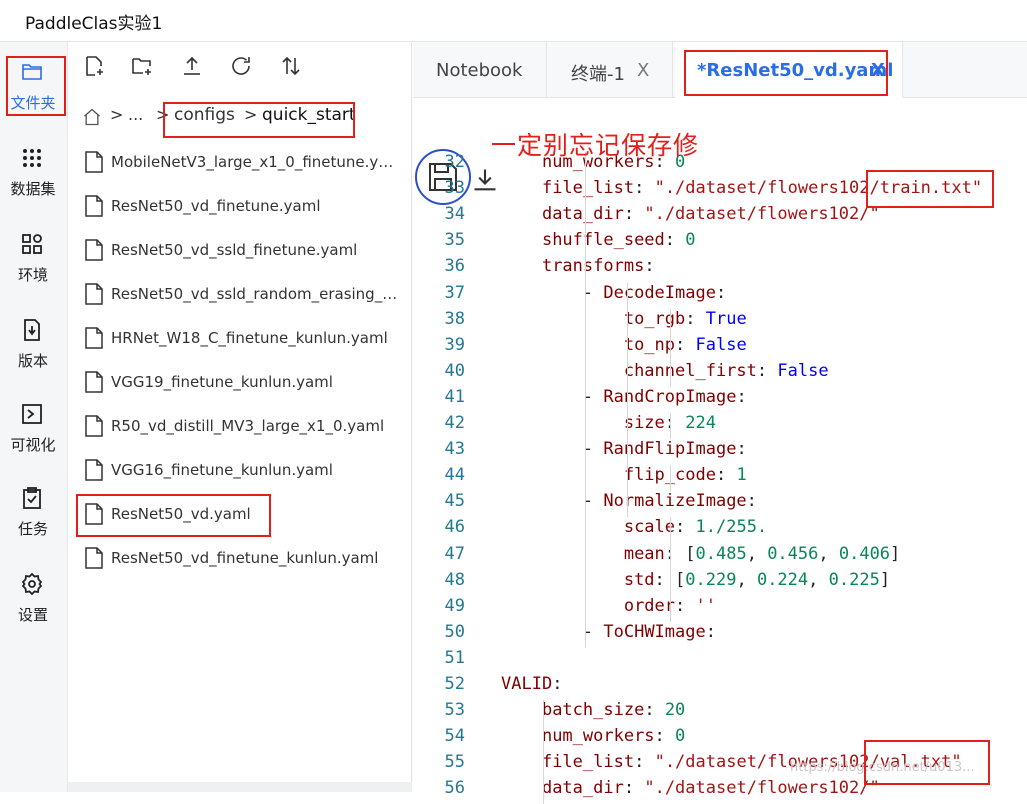 The image size is (1027, 804). I want to click on line-number: 51, so click(454, 657).